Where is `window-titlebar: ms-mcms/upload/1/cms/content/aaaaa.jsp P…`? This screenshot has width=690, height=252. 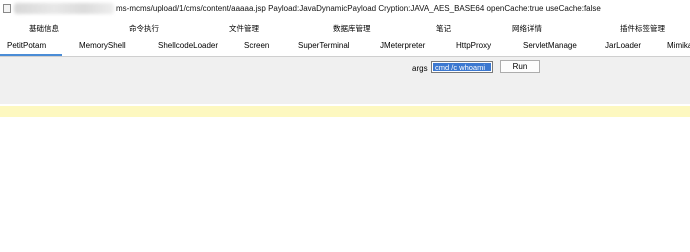
window-titlebar: ms-mcms/upload/1/cms/content/aaaaa.jsp P… is located at coordinates (345, 9).